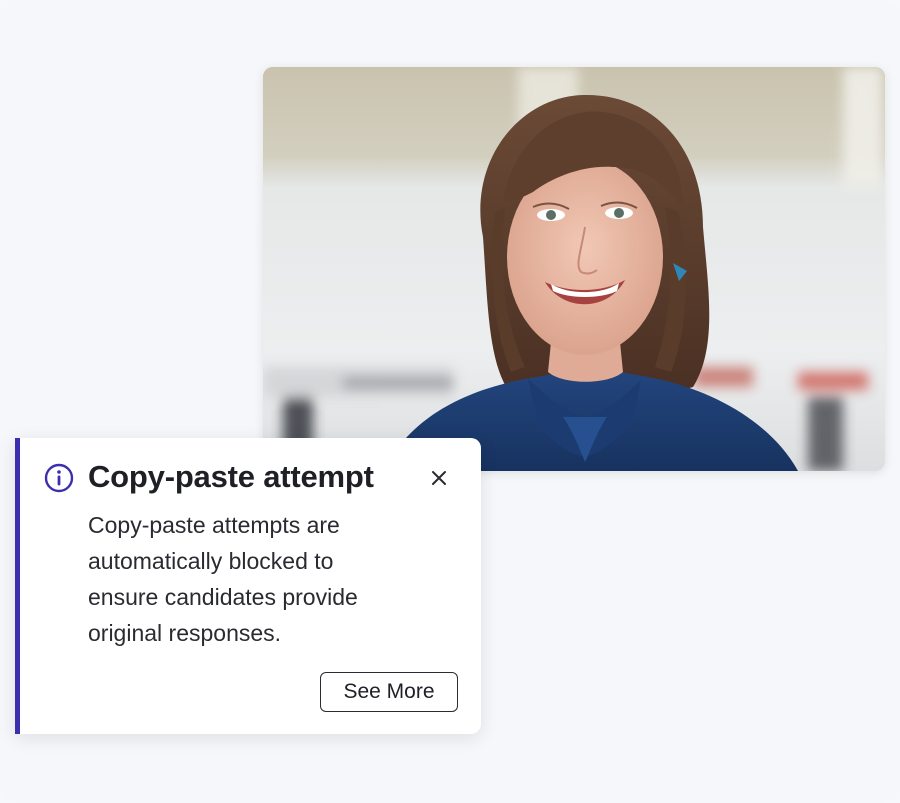 The width and height of the screenshot is (900, 803). Describe the element at coordinates (59, 478) in the screenshot. I see `info-icon` at that location.